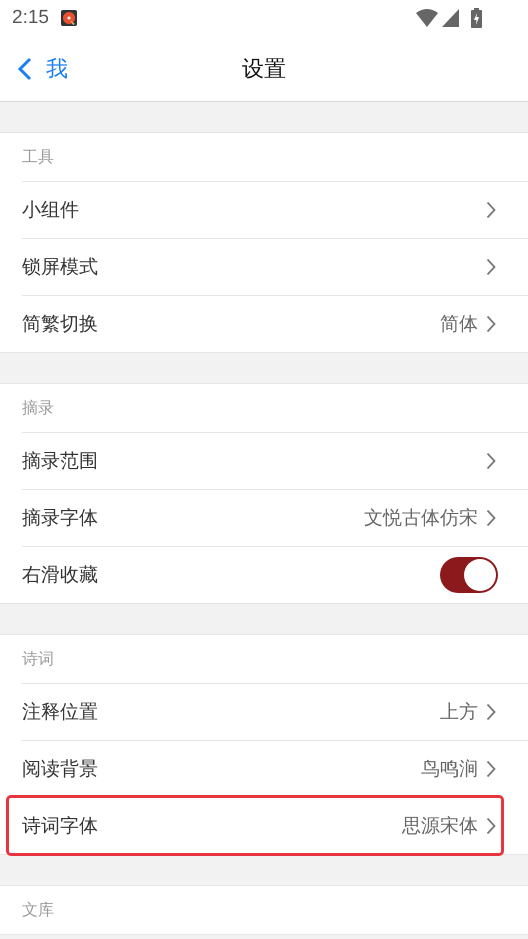 The image size is (528, 939). I want to click on setting-label: 锁屏模式, so click(60, 267).